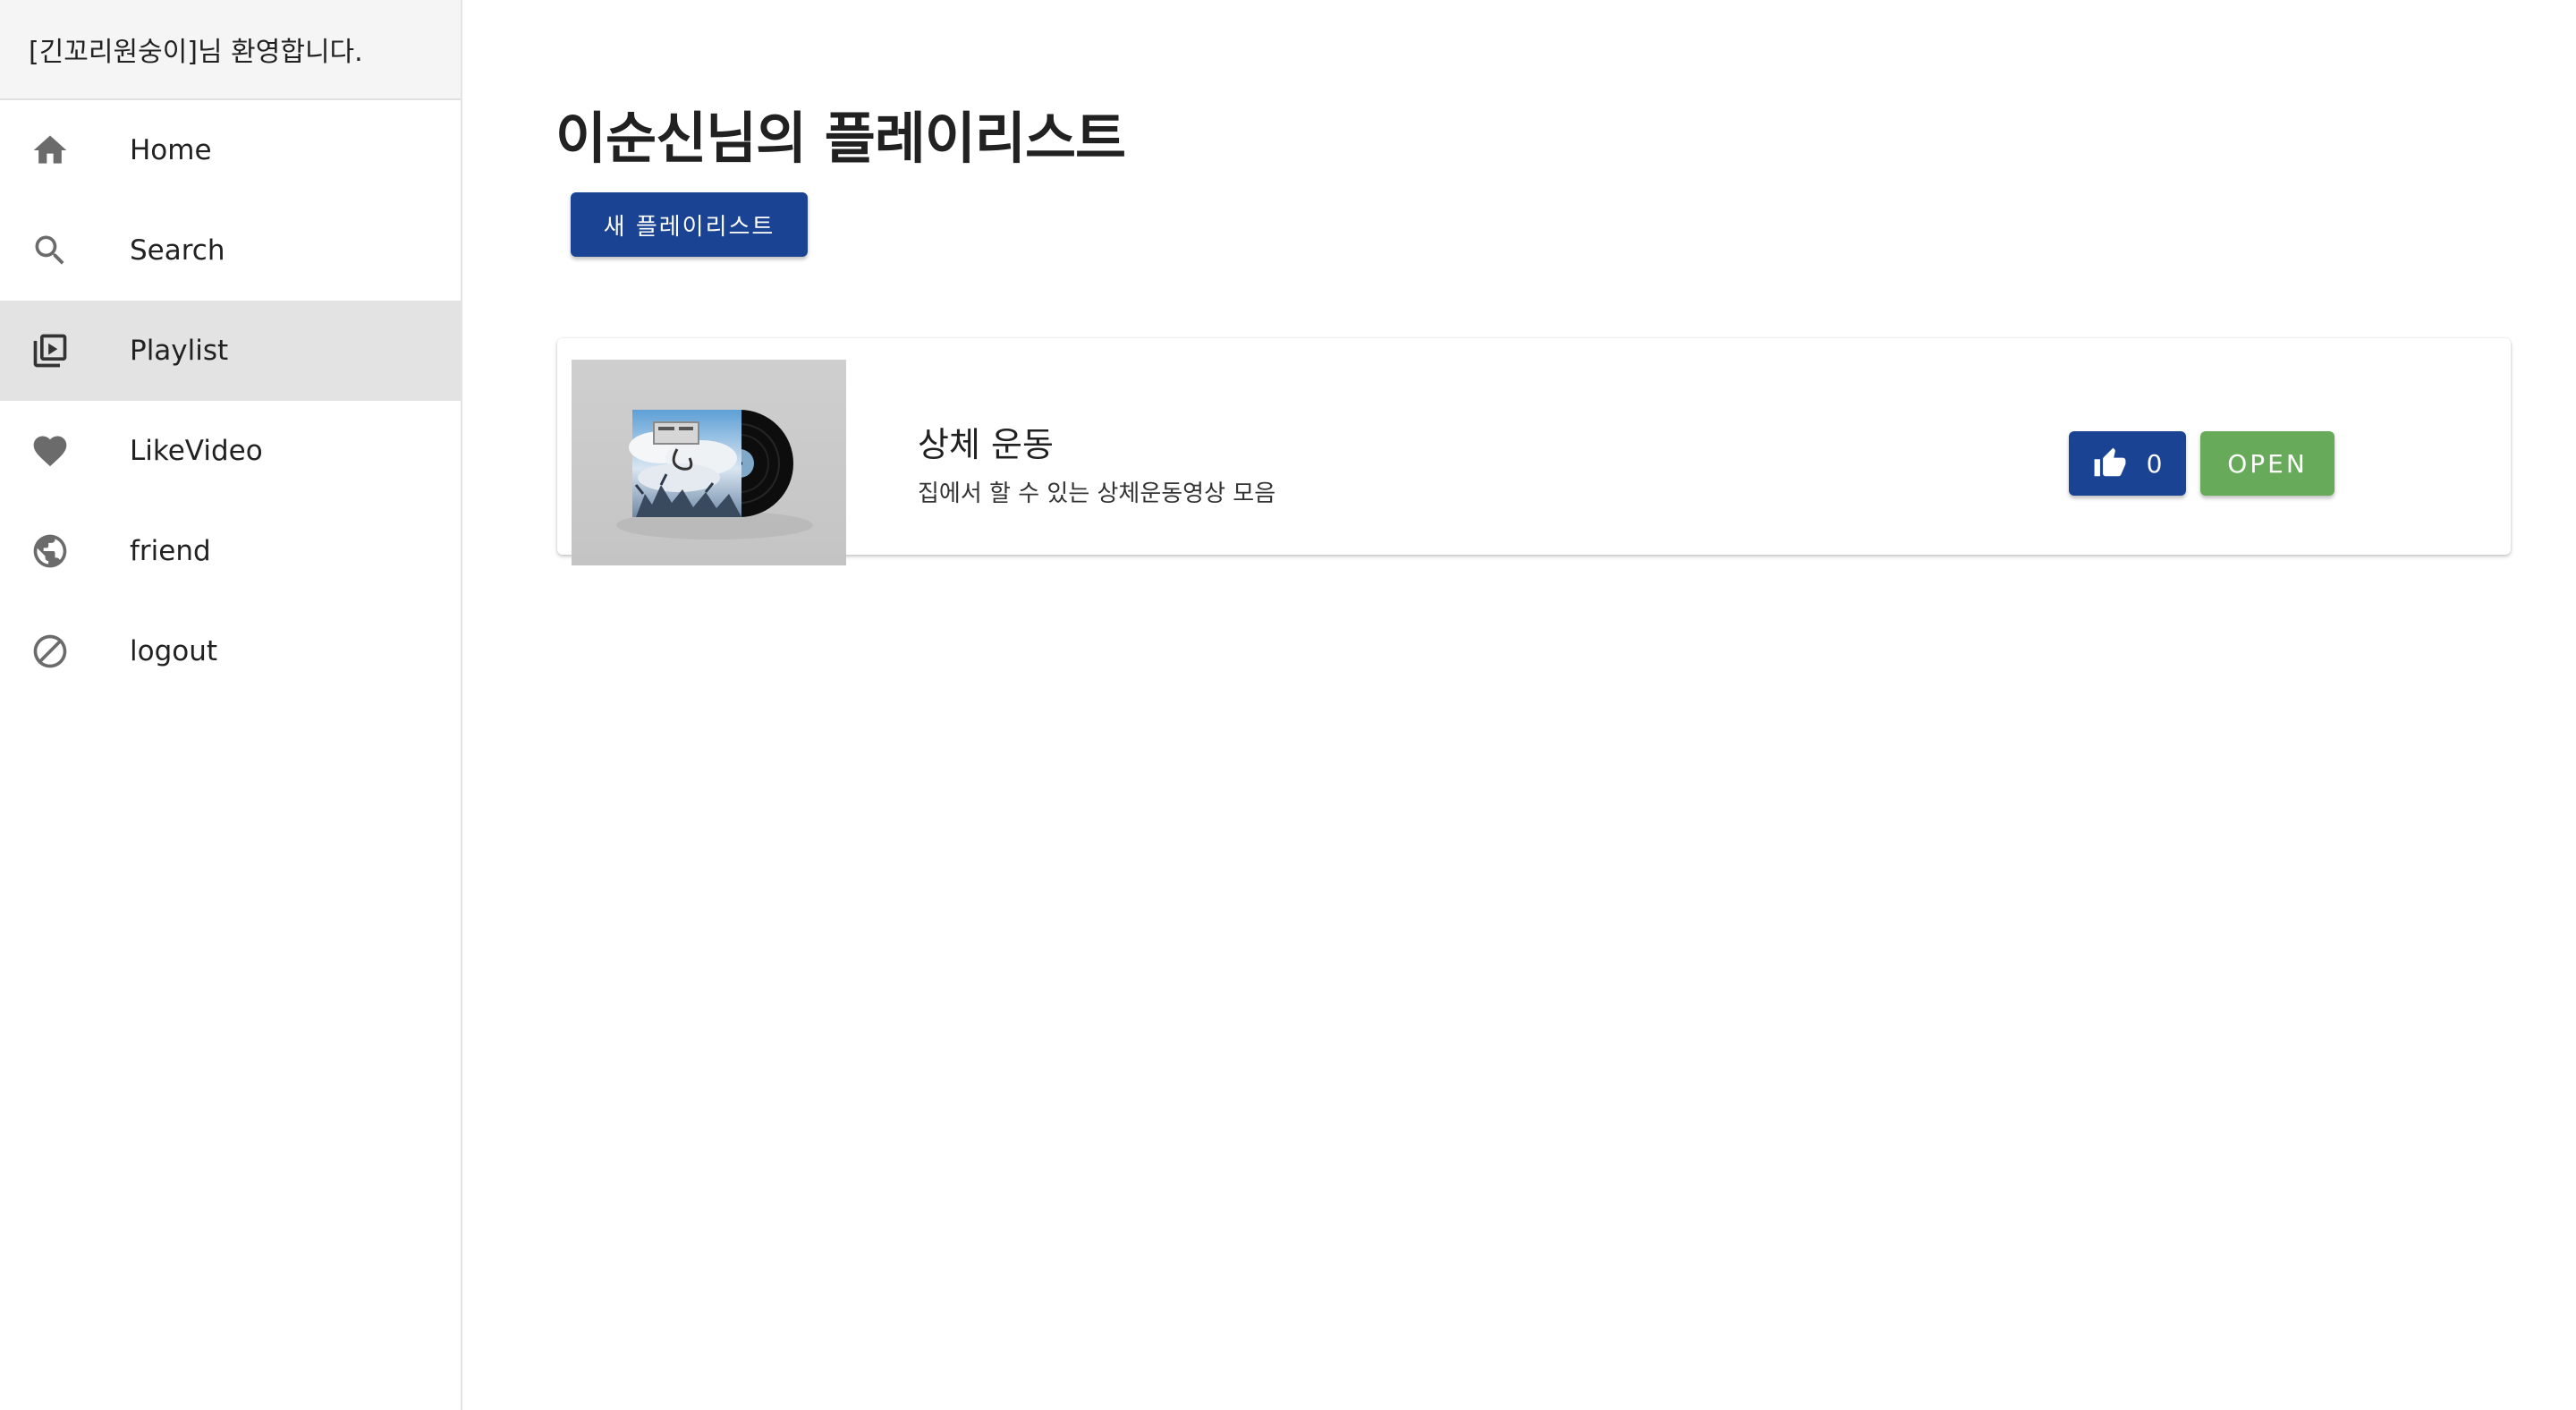  What do you see at coordinates (230, 351) in the screenshot?
I see `sidebar-item-playlist: Playlist` at bounding box center [230, 351].